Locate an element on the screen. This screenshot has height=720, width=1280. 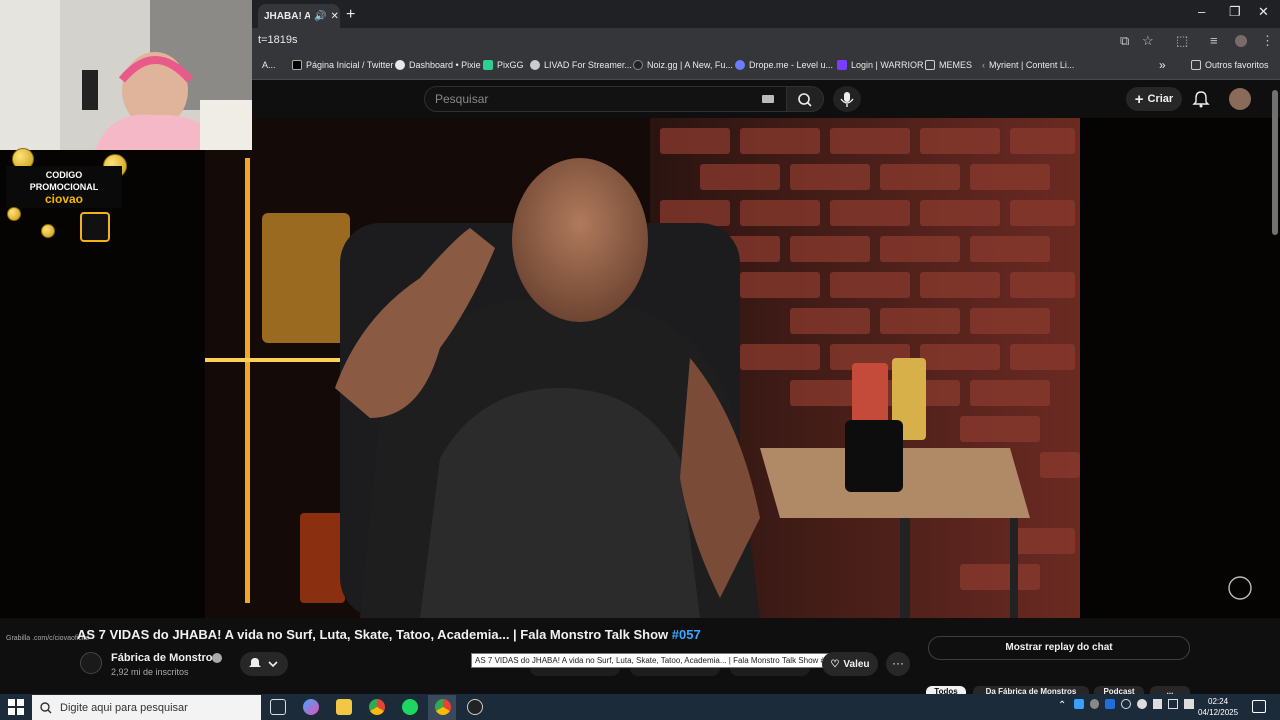
obs-icon is located at coordinates (475, 707).